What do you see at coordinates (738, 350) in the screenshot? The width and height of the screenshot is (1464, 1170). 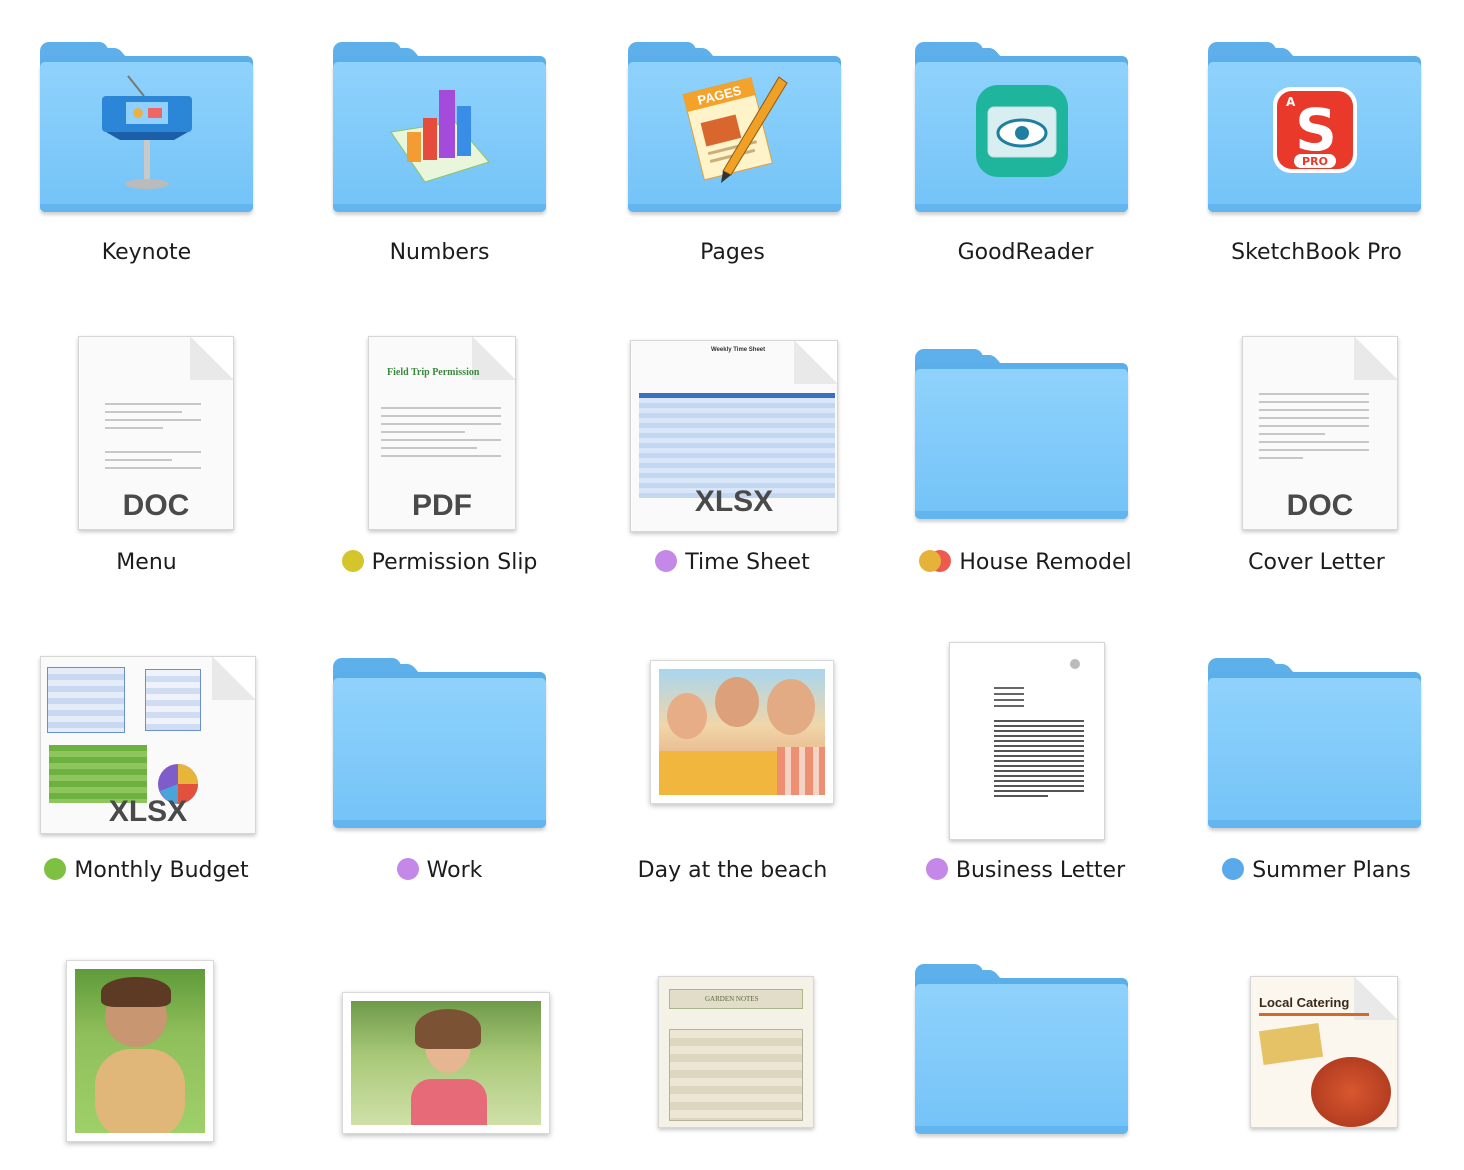 I see `doc-title: Weekly Time Sheet` at bounding box center [738, 350].